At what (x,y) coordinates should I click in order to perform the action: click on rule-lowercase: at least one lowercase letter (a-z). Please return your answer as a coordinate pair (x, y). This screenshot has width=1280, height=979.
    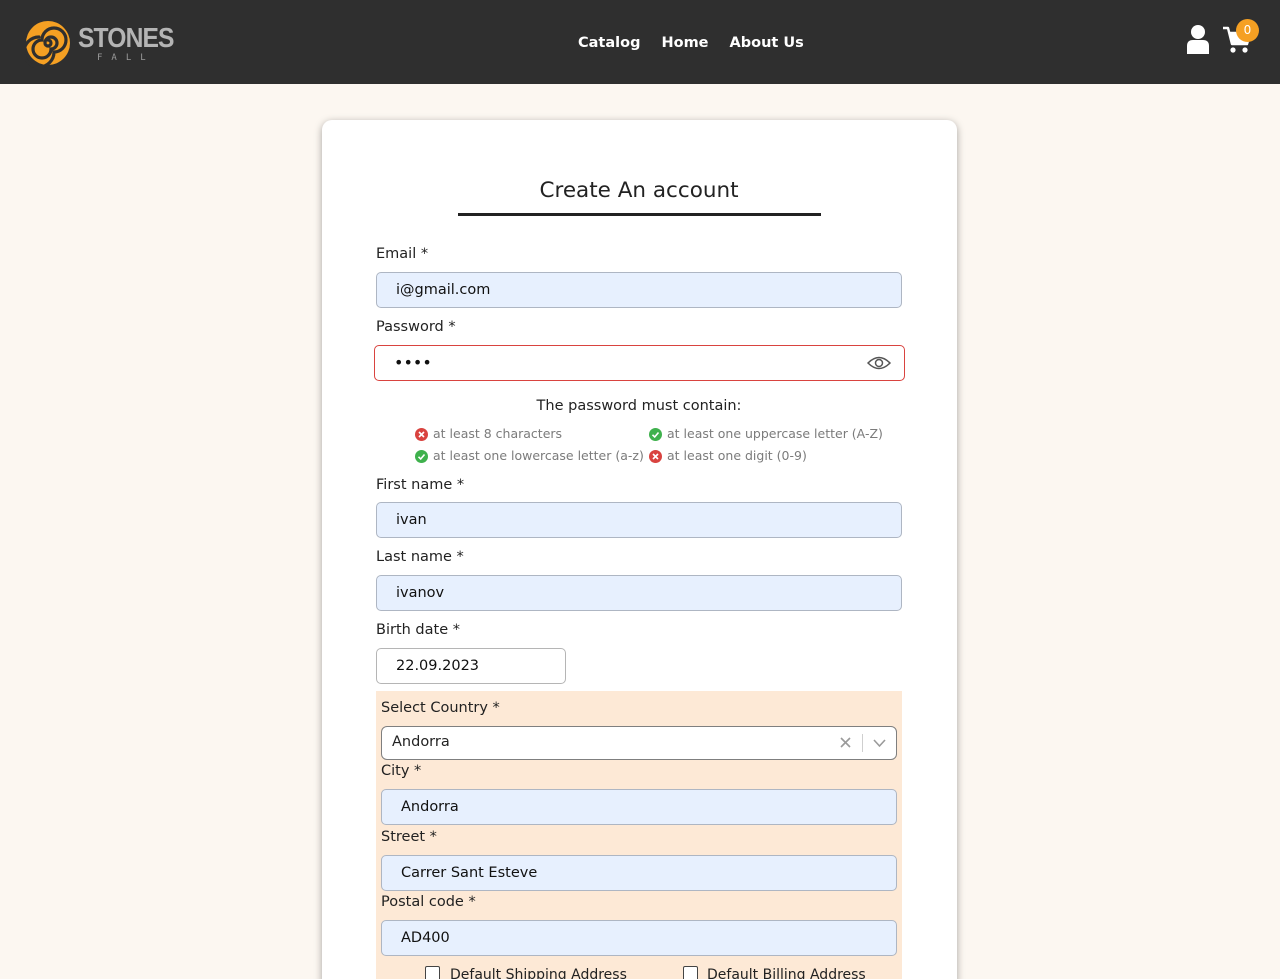
    Looking at the image, I should click on (529, 456).